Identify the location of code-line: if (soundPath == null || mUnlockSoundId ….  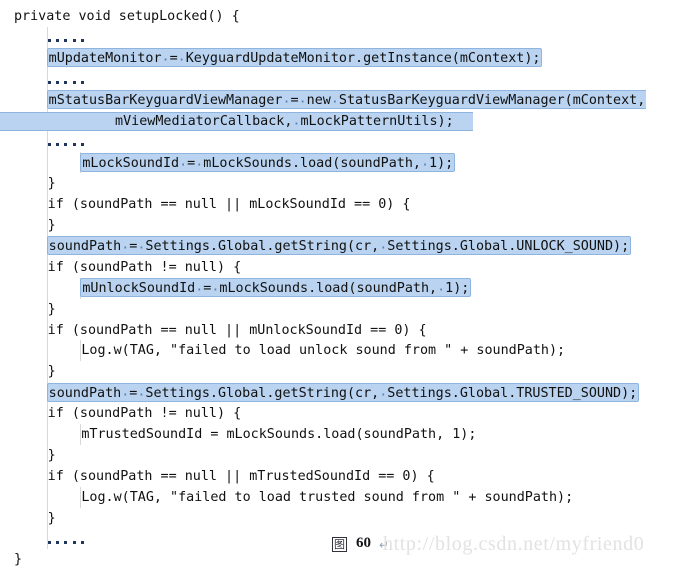
(345, 330).